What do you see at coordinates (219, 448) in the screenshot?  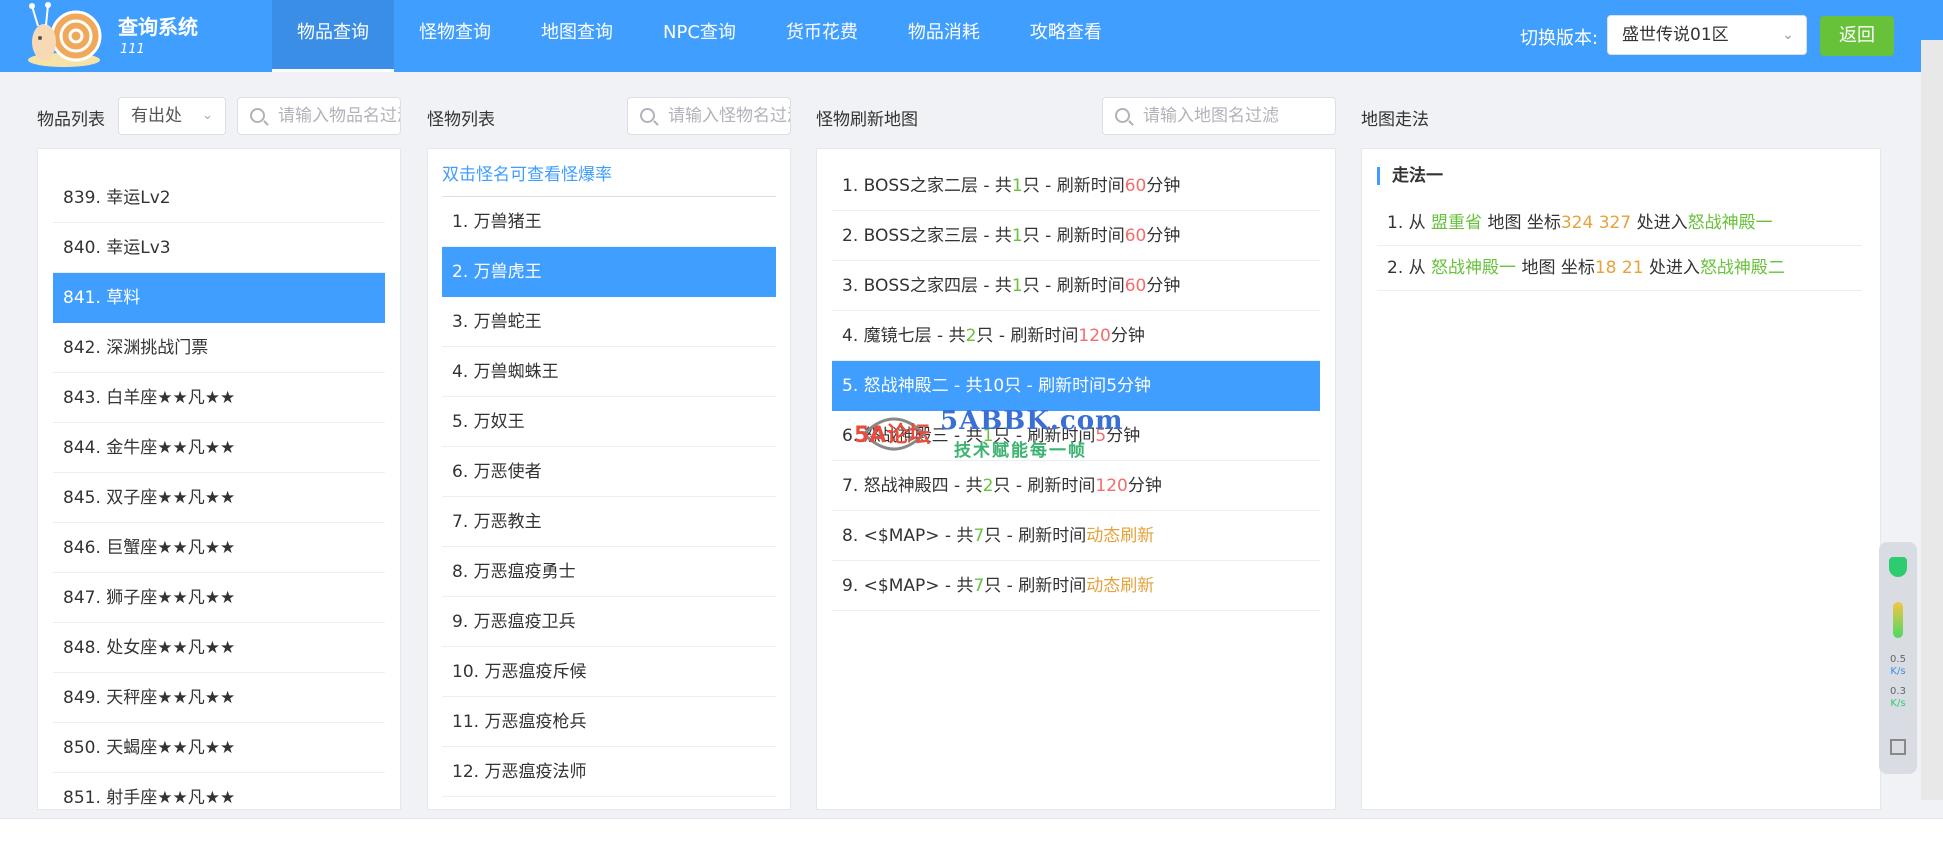 I see `item-row: 844. 金牛座★★凡★★` at bounding box center [219, 448].